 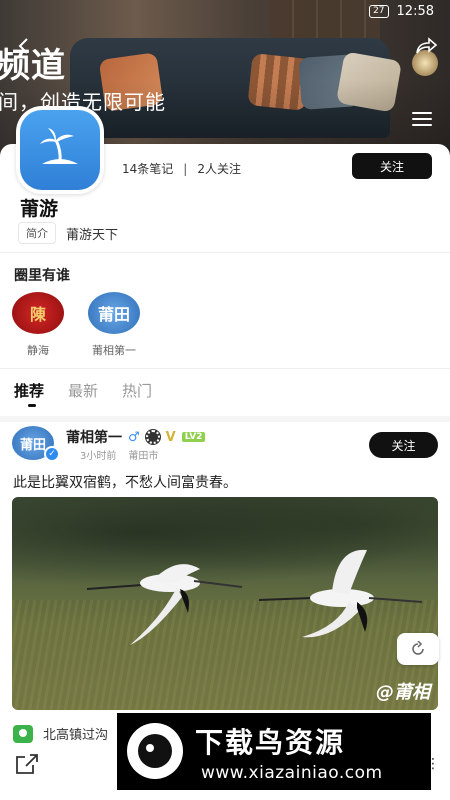 I want to click on menu-button, so click(x=422, y=120).